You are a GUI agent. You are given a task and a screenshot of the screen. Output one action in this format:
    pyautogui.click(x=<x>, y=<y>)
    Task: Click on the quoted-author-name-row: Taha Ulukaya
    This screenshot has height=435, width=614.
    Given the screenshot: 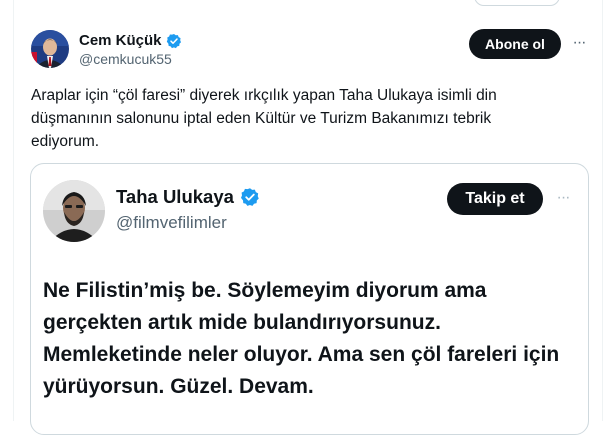 What is the action you would take?
    pyautogui.click(x=188, y=197)
    